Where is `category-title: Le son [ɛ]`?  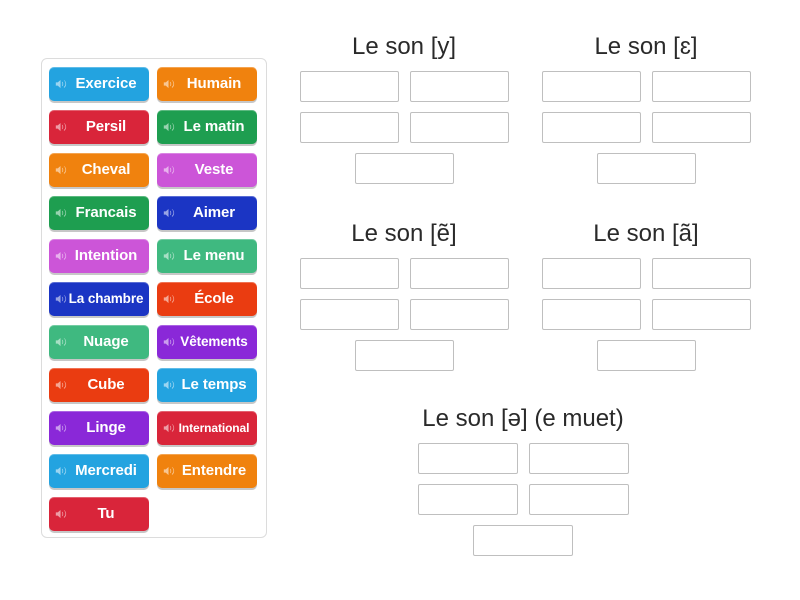 category-title: Le son [ɛ] is located at coordinates (646, 46).